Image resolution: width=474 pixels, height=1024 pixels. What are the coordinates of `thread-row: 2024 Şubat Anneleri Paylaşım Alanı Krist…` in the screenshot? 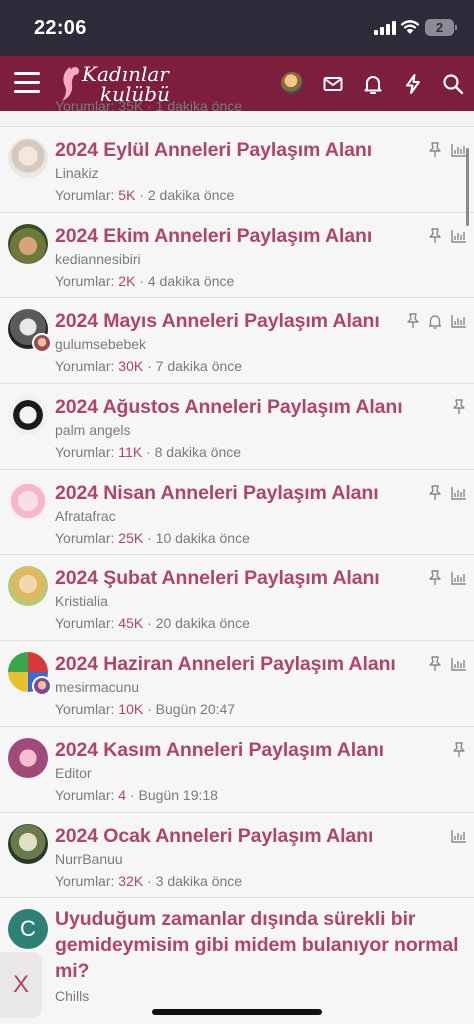 It's located at (237, 597).